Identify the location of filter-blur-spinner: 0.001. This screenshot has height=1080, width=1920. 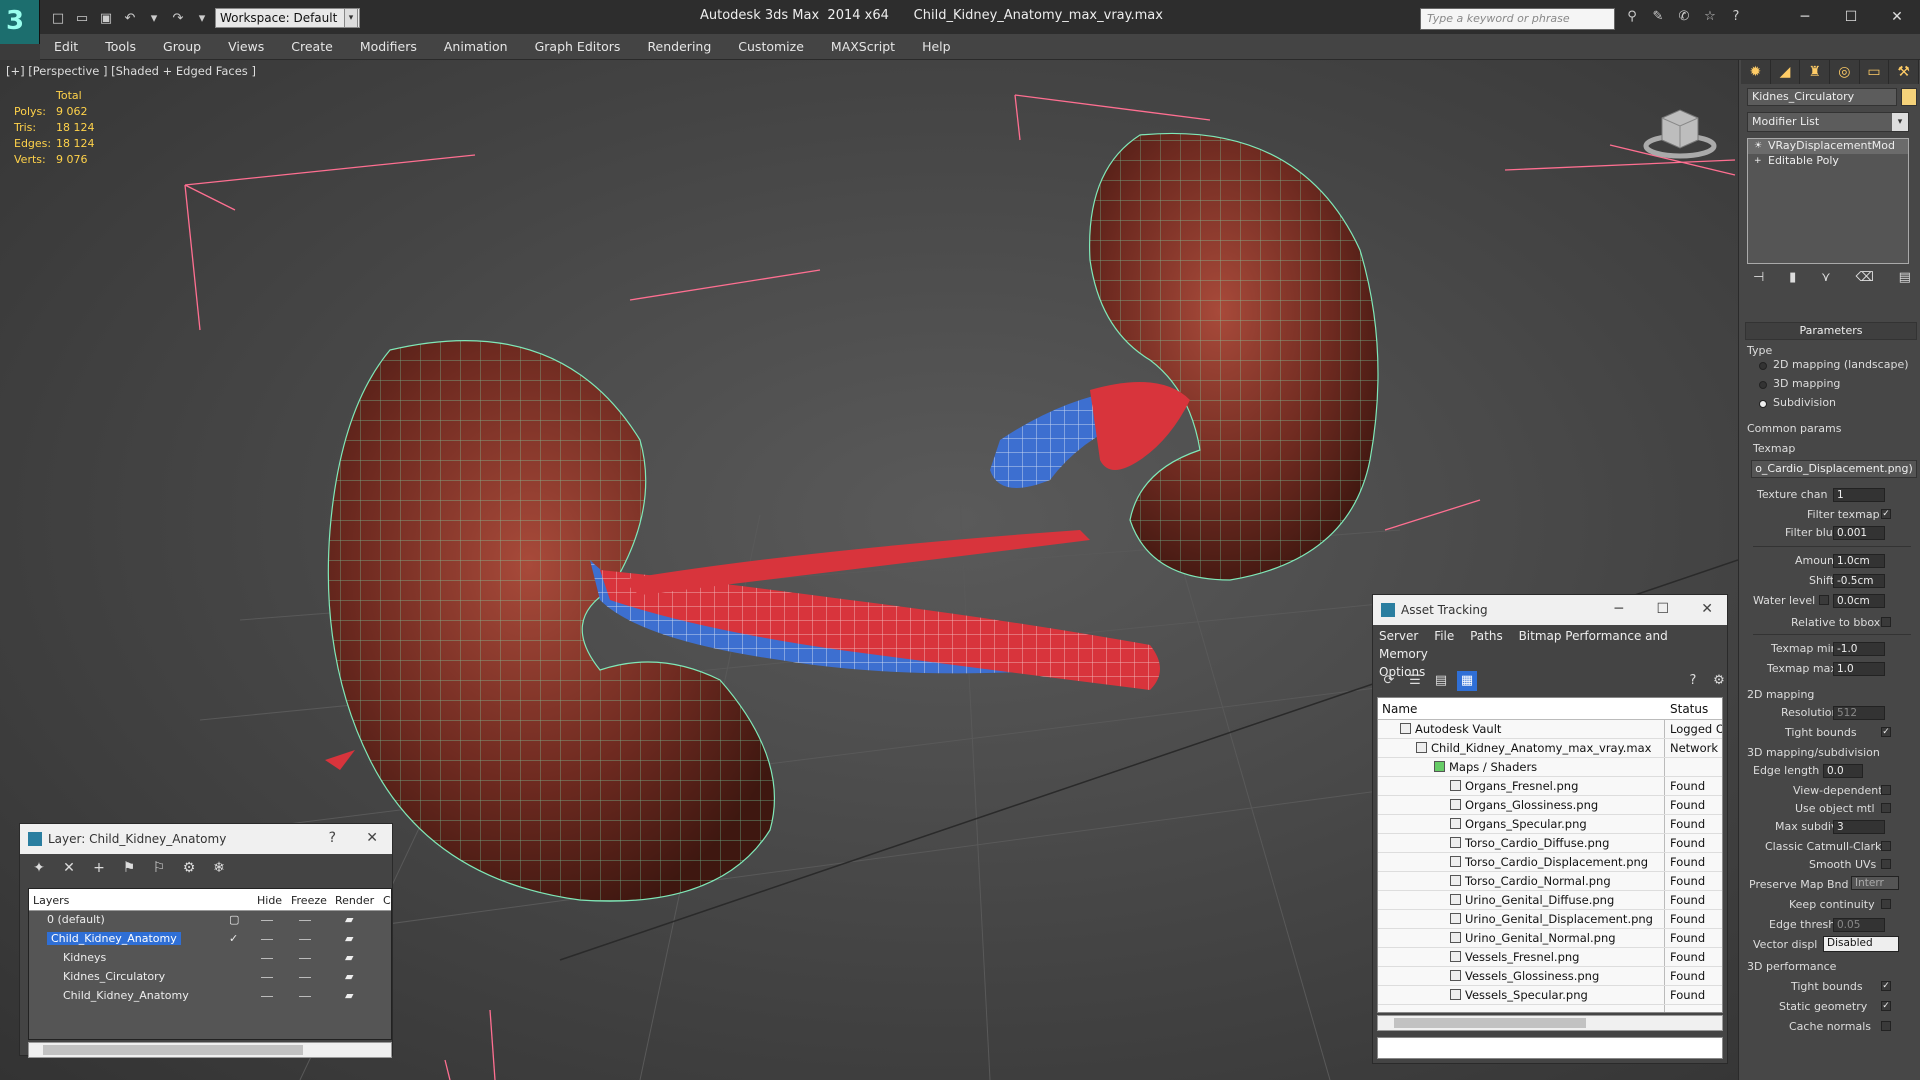
(1859, 533).